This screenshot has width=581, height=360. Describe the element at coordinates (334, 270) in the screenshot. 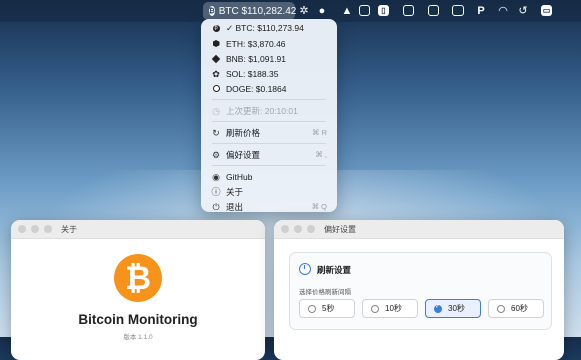

I see `refresh-settings-title: 刷新设置` at that location.